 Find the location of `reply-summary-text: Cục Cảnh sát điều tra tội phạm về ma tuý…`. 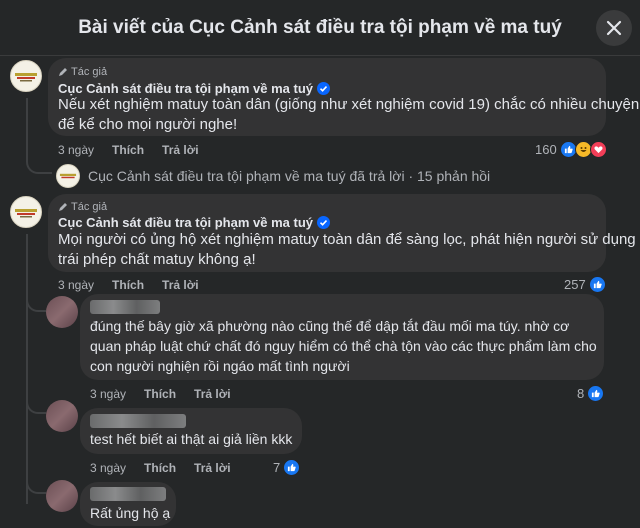

reply-summary-text: Cục Cảnh sát điều tra tội phạm về ma tuý… is located at coordinates (289, 176).